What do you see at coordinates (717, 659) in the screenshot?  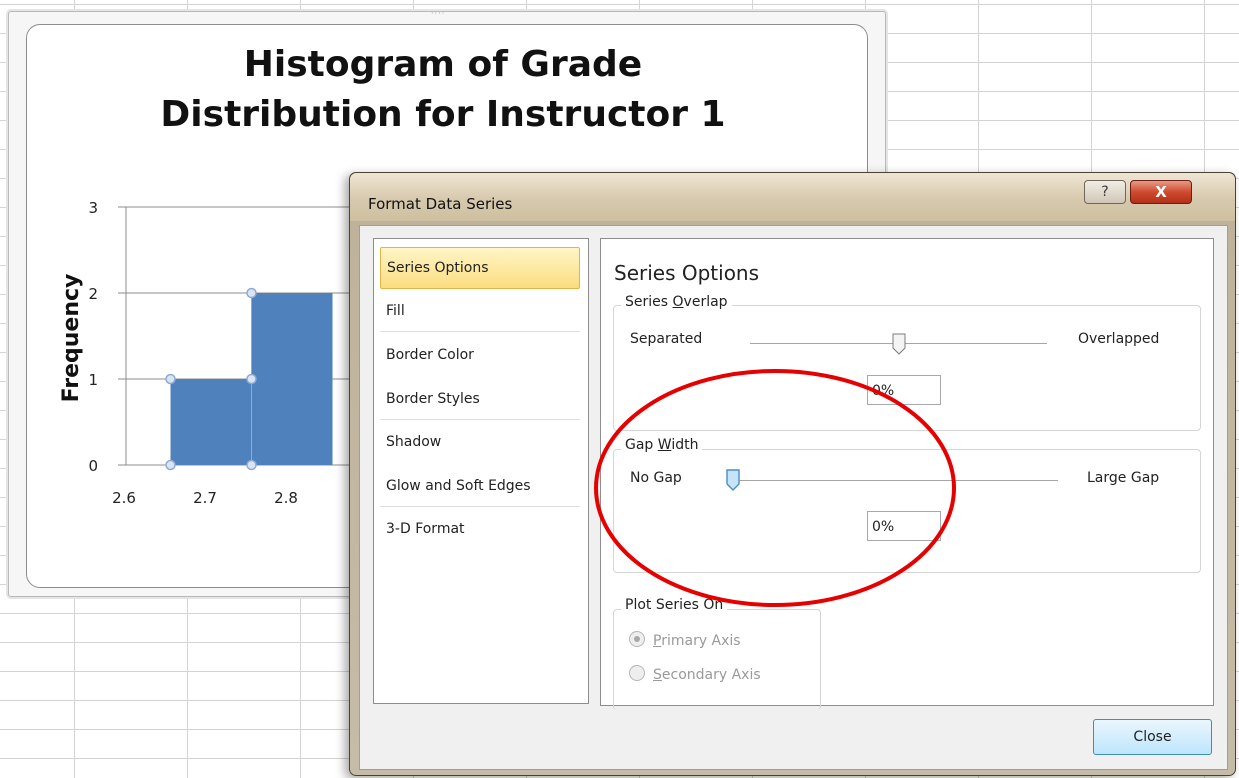 I see `plot-series-on-group` at bounding box center [717, 659].